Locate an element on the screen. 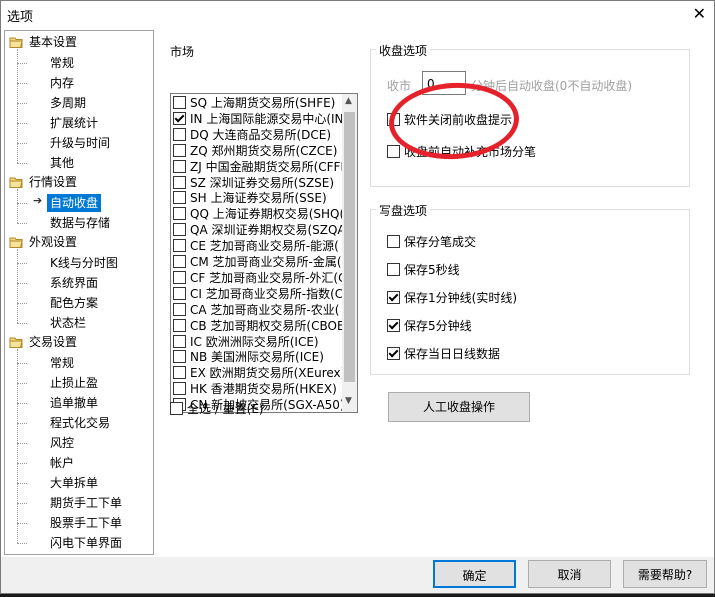 This screenshot has width=715, height=597. scroll-up-icon: ▲ is located at coordinates (348, 101).